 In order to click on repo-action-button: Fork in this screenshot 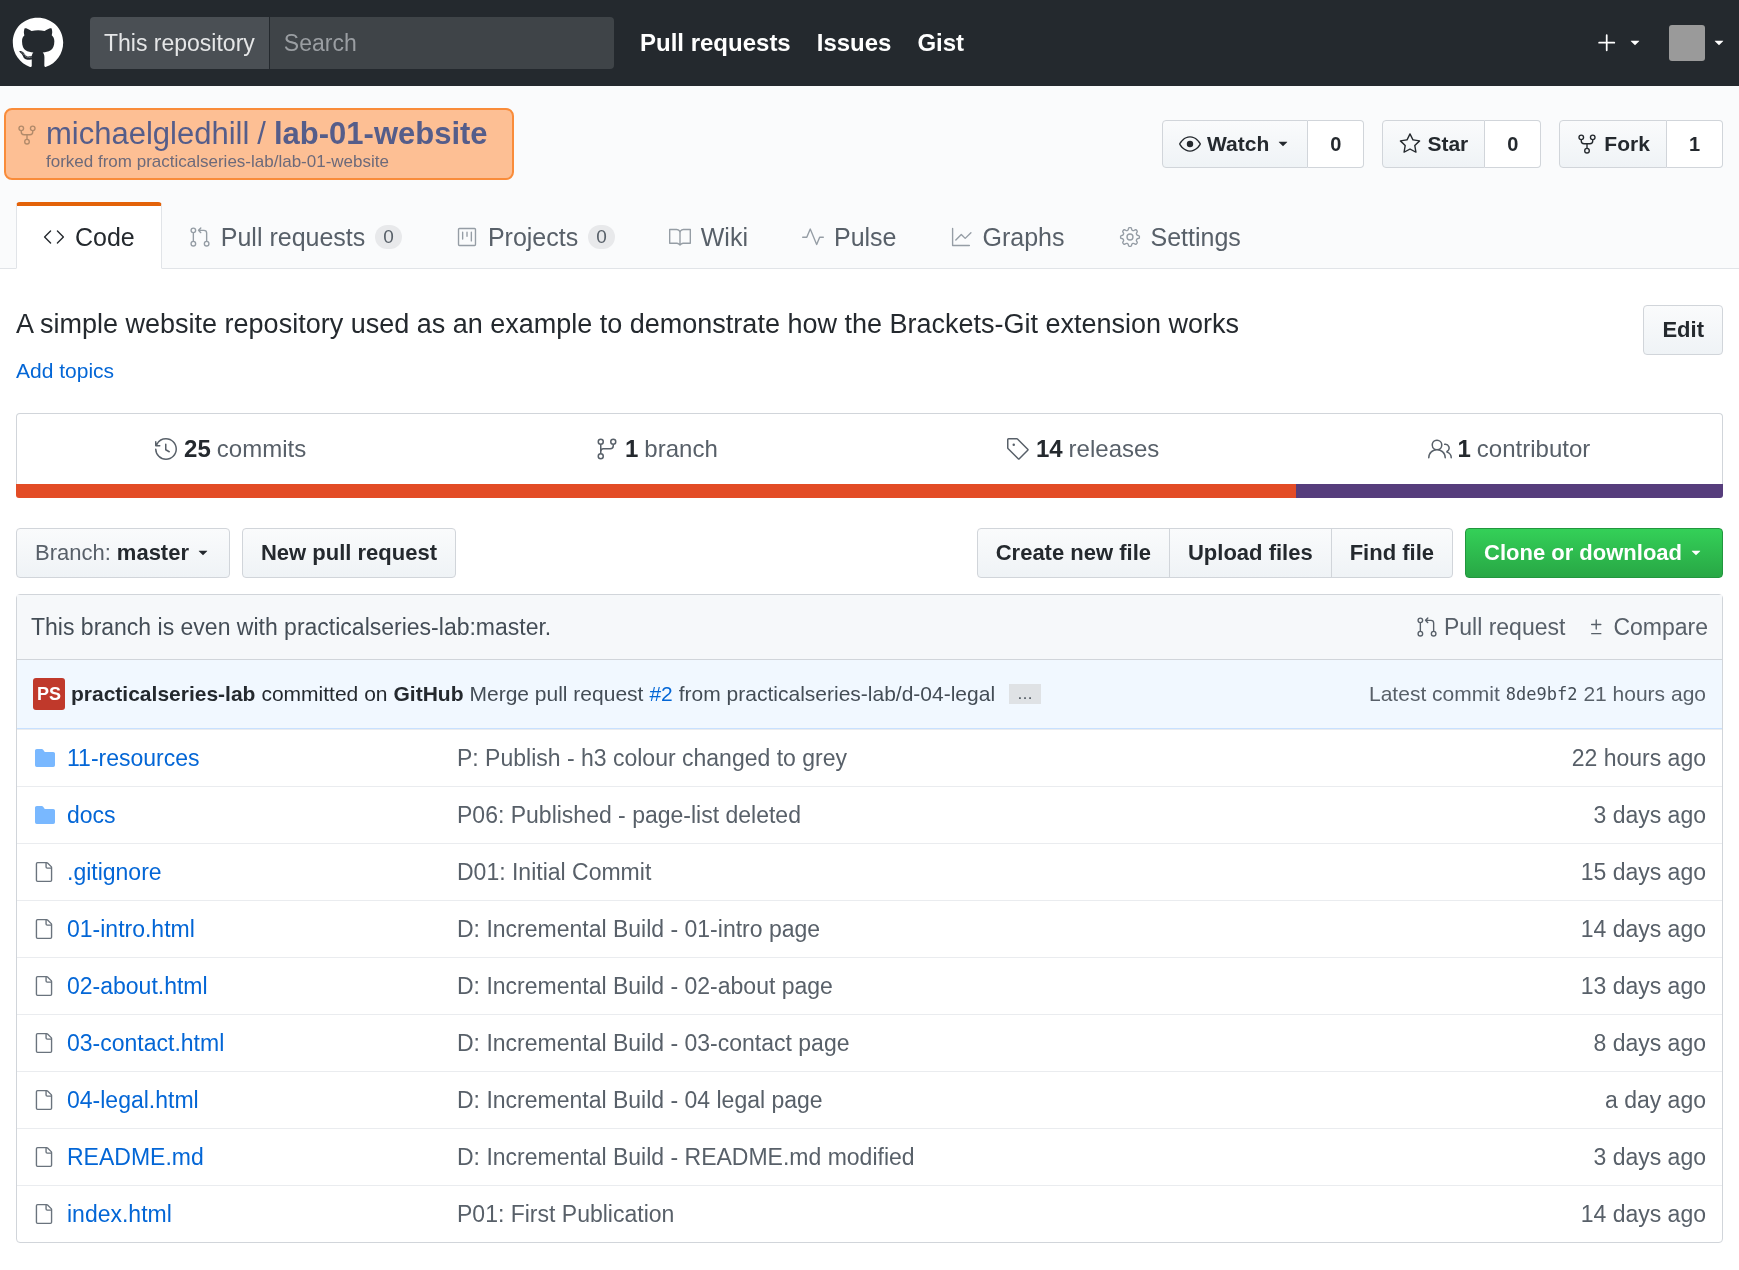, I will do `click(1613, 144)`.